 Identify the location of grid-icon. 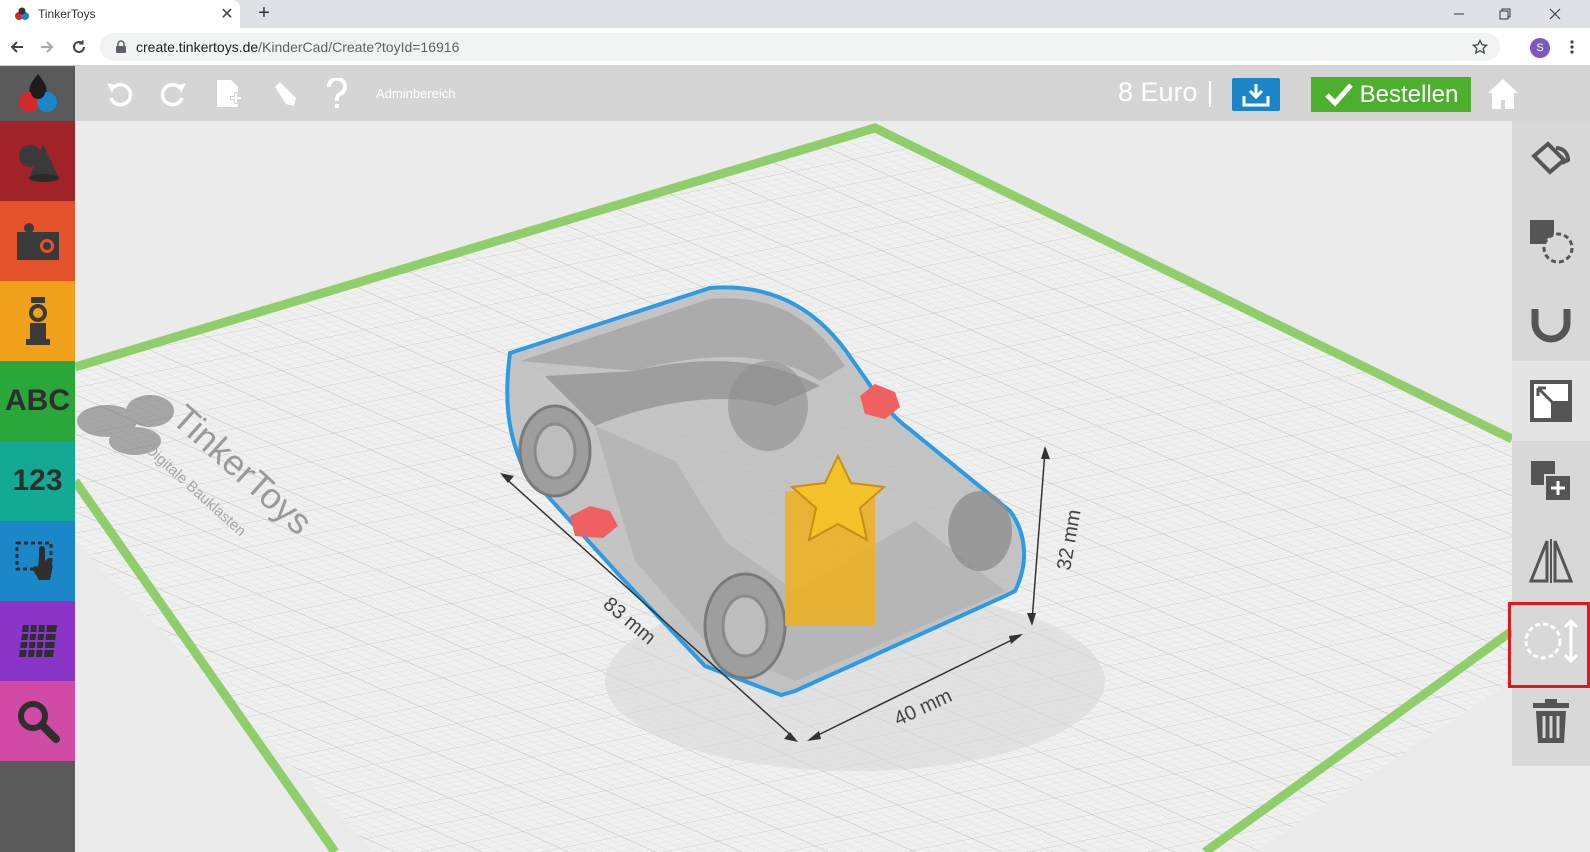
(37, 641).